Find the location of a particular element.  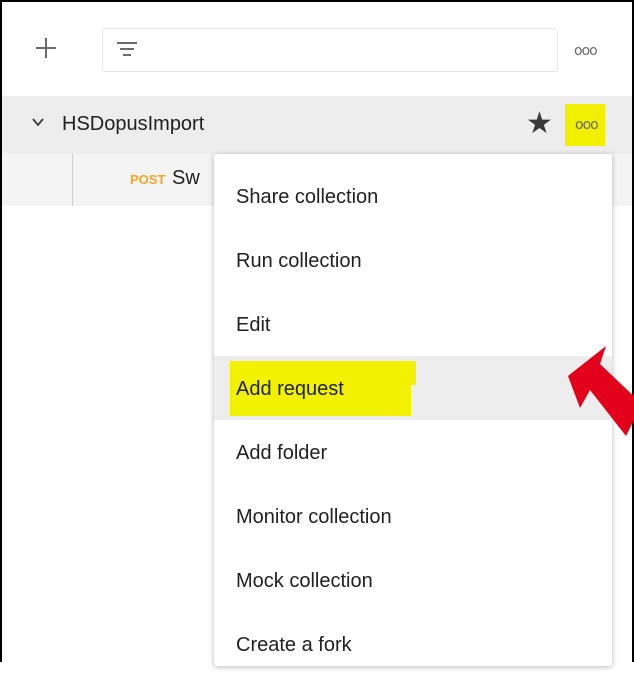

menu-item-add-folder: Add folder is located at coordinates (413, 452).